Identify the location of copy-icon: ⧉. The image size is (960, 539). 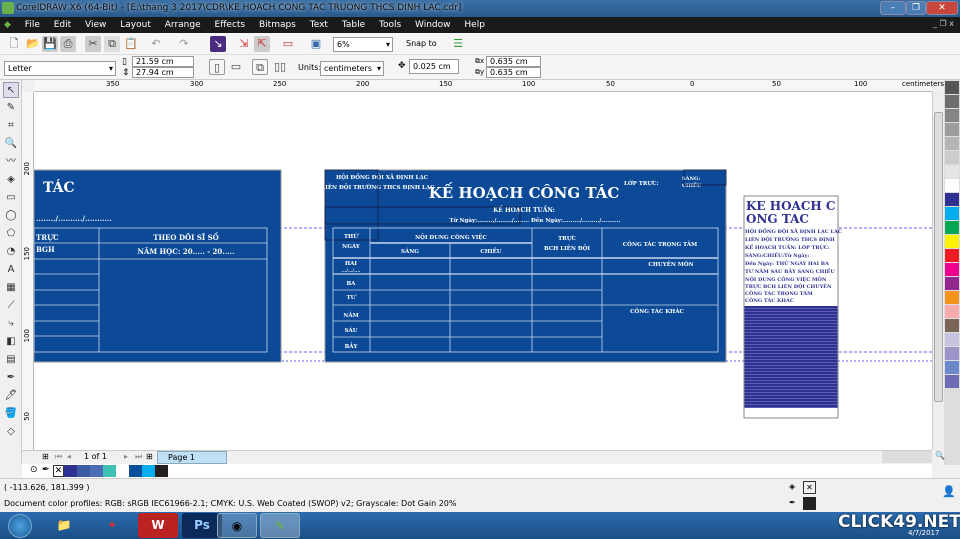
(112, 44).